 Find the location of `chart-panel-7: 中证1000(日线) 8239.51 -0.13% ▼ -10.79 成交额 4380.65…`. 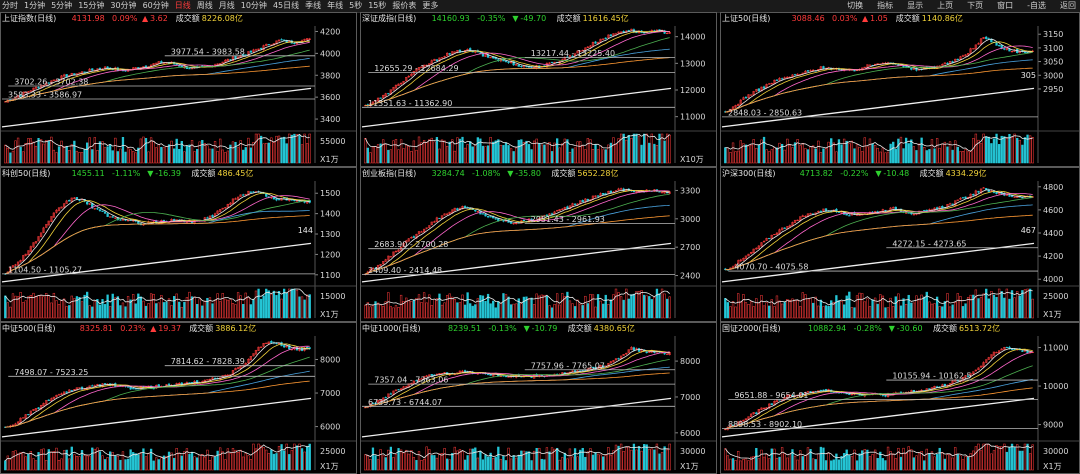

chart-panel-7: 中证1000(日线) 8239.51 -0.13% ▼ -10.79 成交额 4380.65… is located at coordinates (538, 398).